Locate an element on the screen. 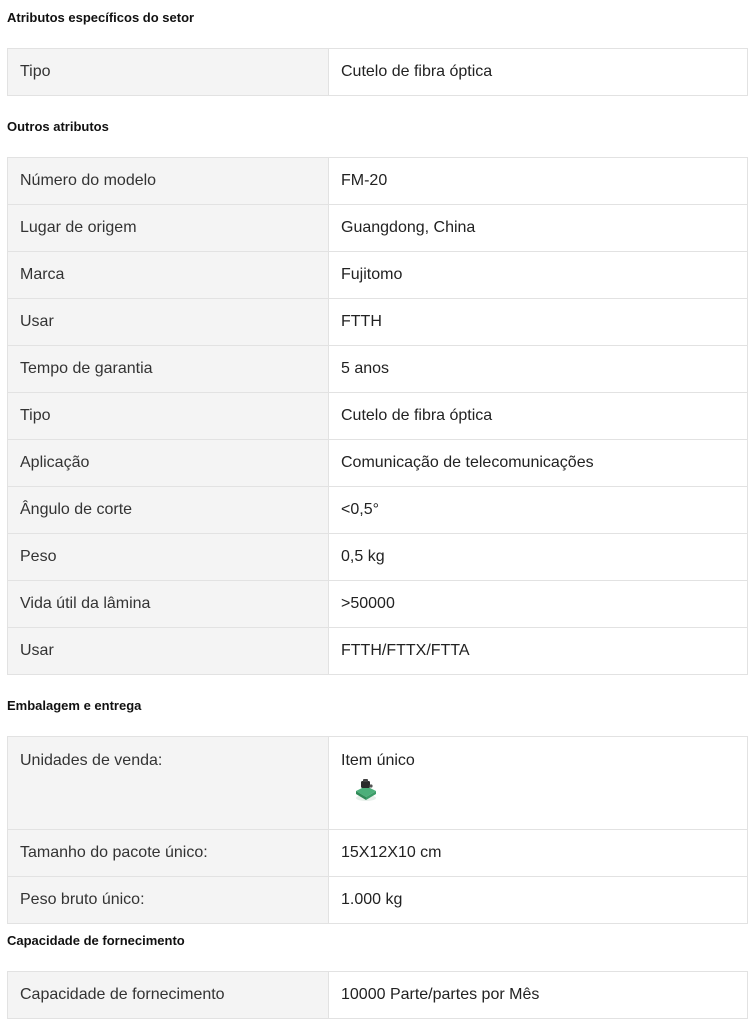 The image size is (753, 1023). industry-attributes-table: Tipo Cutelo de fibra óptica is located at coordinates (377, 72).